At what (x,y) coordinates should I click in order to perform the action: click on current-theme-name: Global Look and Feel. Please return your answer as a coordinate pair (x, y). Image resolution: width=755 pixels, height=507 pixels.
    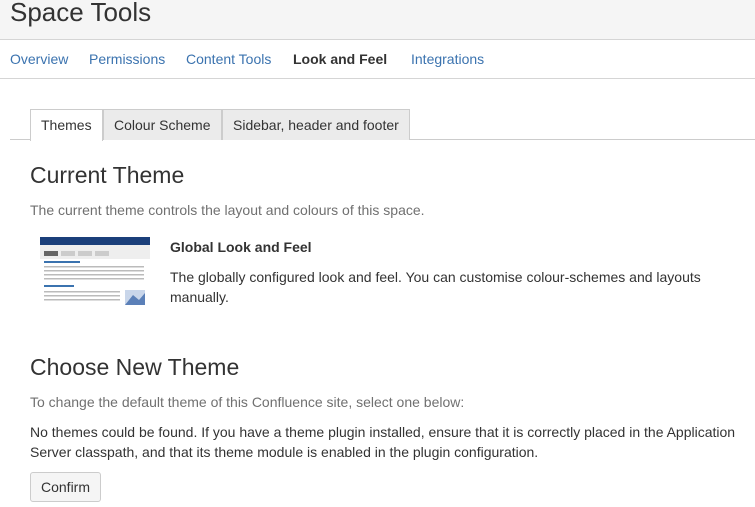
    Looking at the image, I should click on (241, 247).